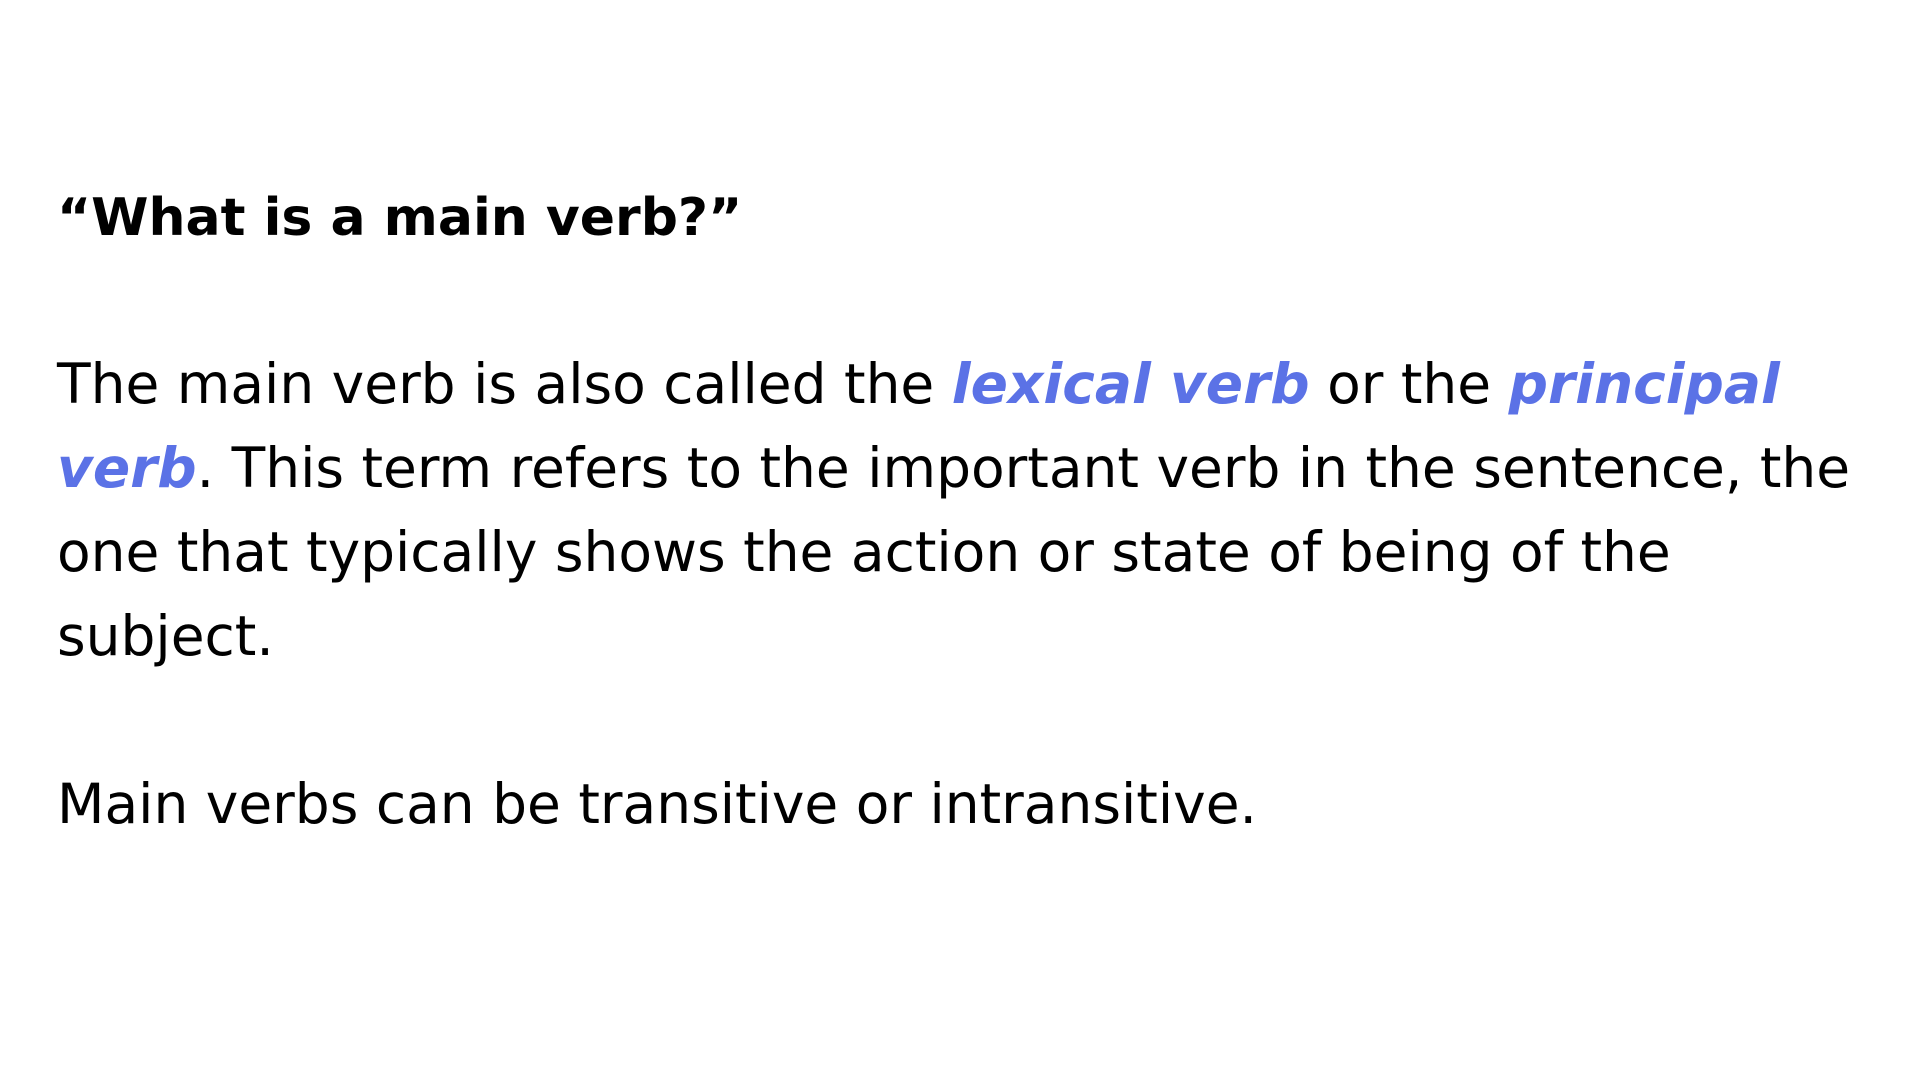  What do you see at coordinates (400, 218) in the screenshot?
I see `question-heading: “What is a main verb?”` at bounding box center [400, 218].